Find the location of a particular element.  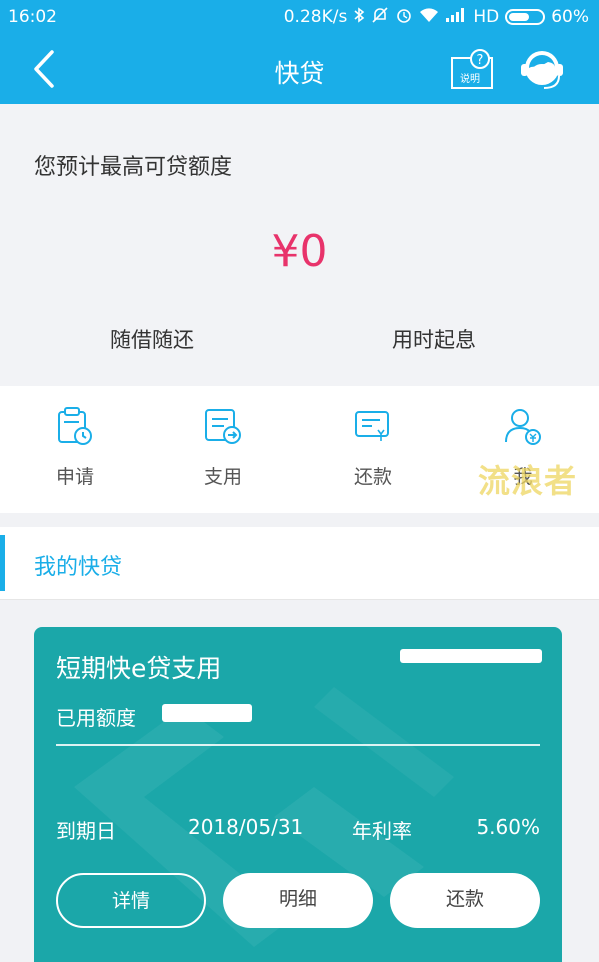

feature-interest-on-use: 用时起息 is located at coordinates (434, 340).